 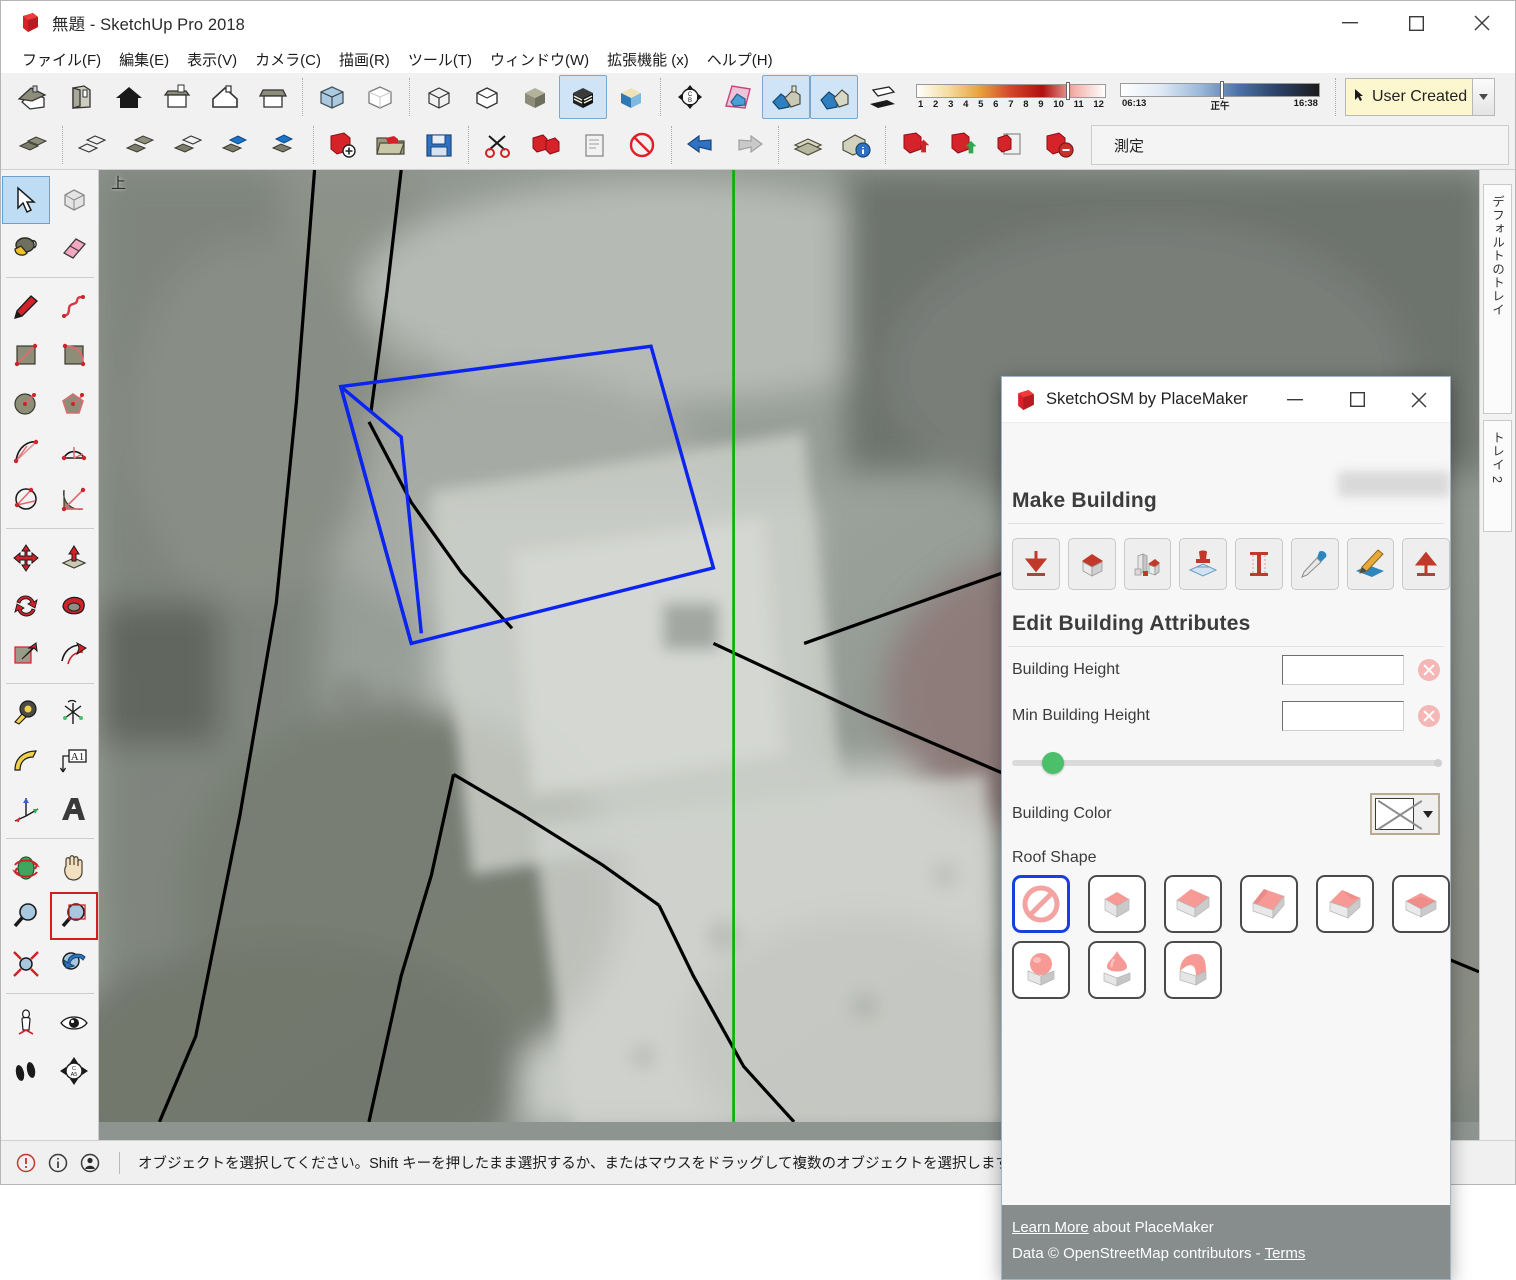 I want to click on tray-tab-2: トレイ 2, so click(x=1497, y=476).